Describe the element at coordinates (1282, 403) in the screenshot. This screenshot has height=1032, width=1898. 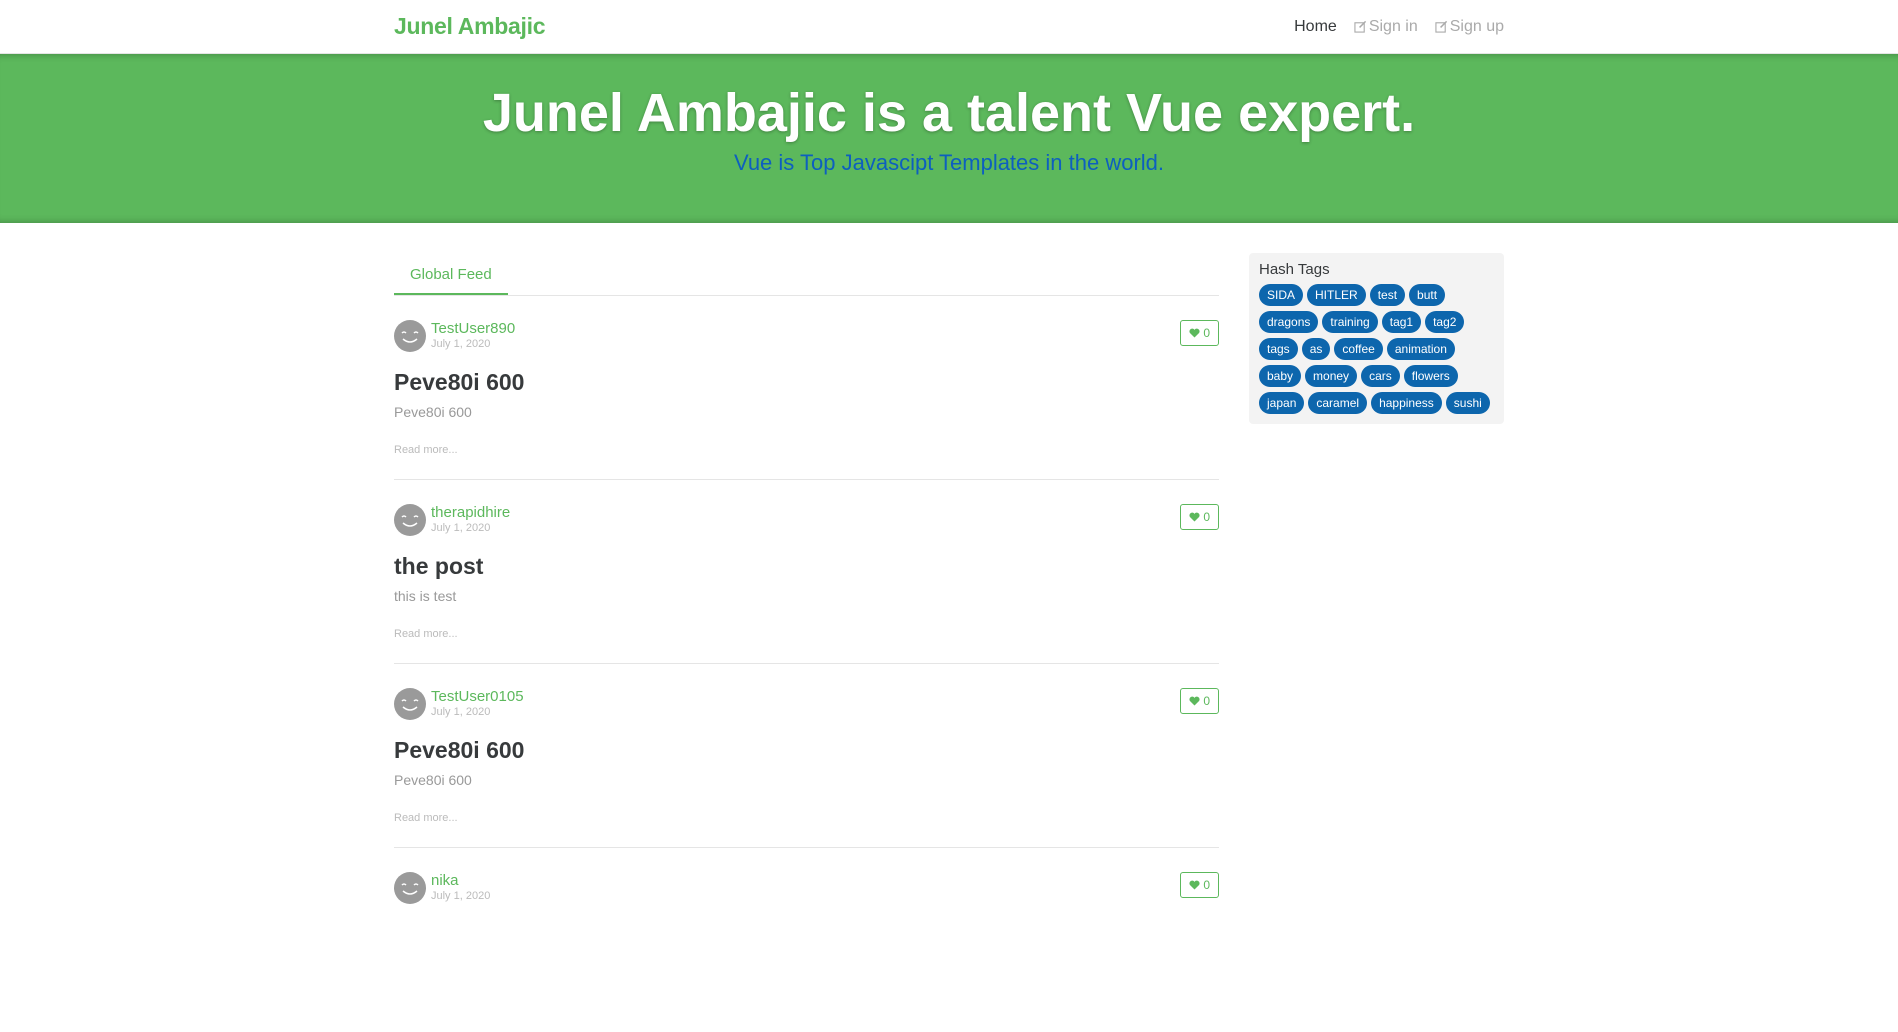
I see `tag-pill: japan` at that location.